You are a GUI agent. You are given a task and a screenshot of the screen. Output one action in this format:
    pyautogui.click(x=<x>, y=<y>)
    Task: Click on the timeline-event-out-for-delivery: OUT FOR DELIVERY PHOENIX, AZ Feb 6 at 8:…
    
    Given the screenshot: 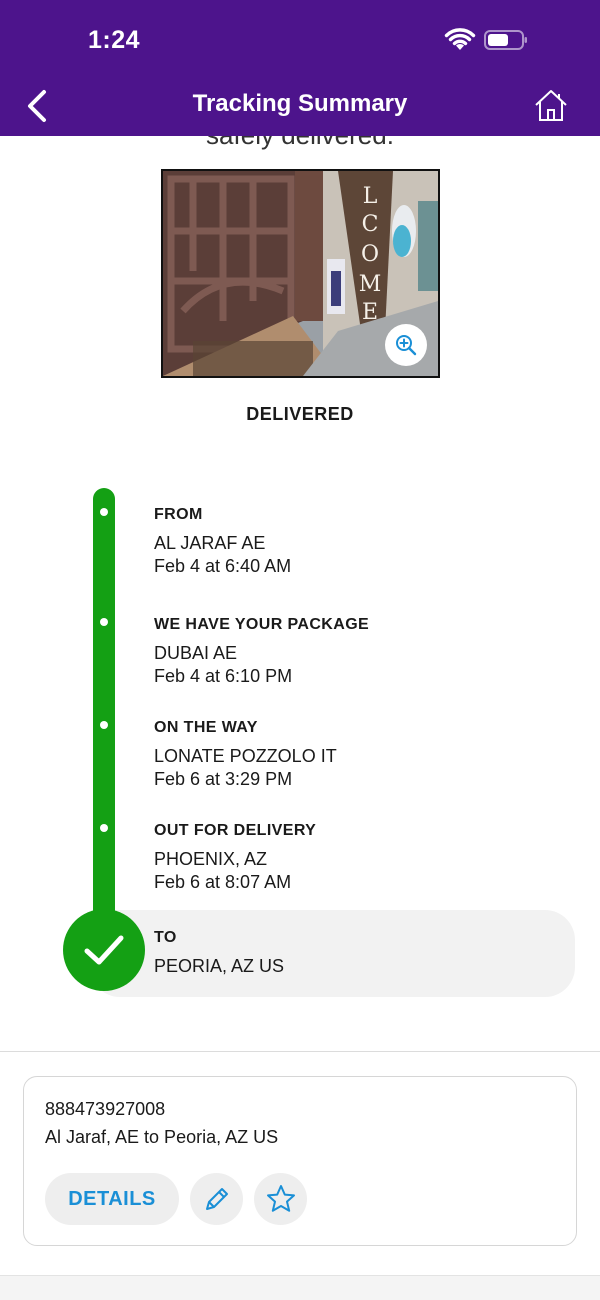 What is the action you would take?
    pyautogui.click(x=235, y=858)
    